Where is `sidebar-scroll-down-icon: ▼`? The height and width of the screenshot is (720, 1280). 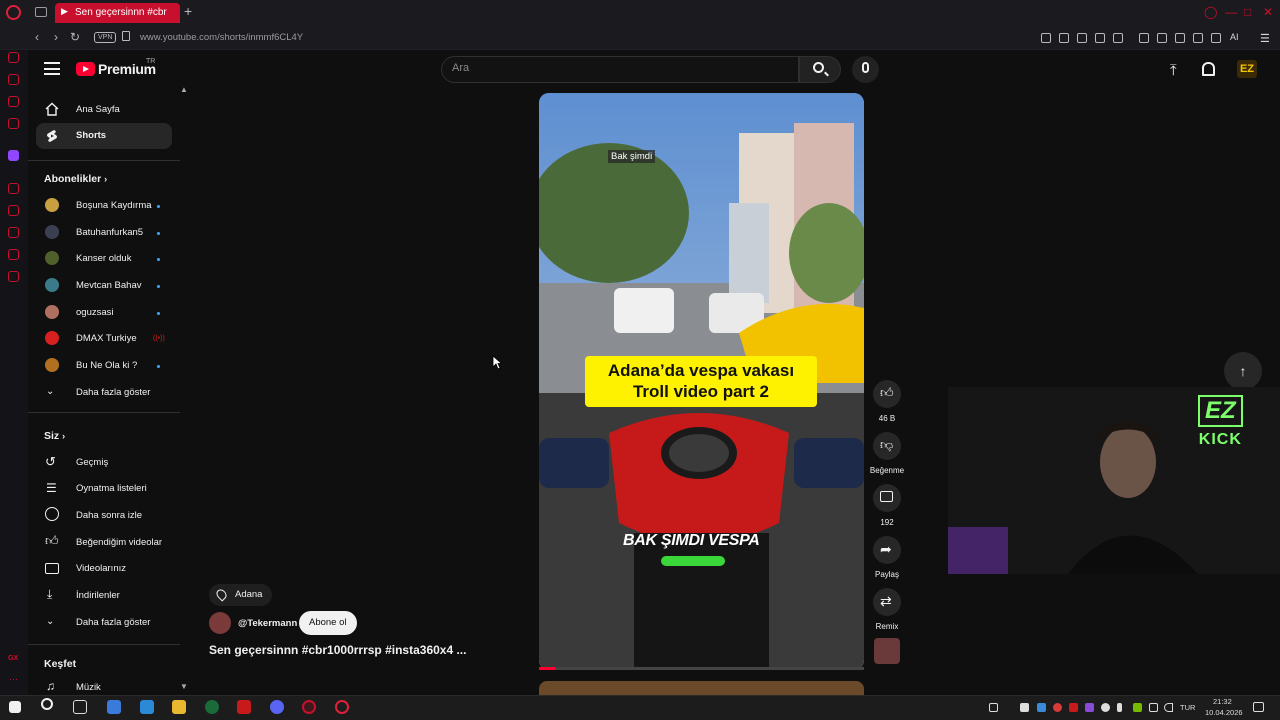
sidebar-scroll-down-icon: ▼ is located at coordinates (184, 686).